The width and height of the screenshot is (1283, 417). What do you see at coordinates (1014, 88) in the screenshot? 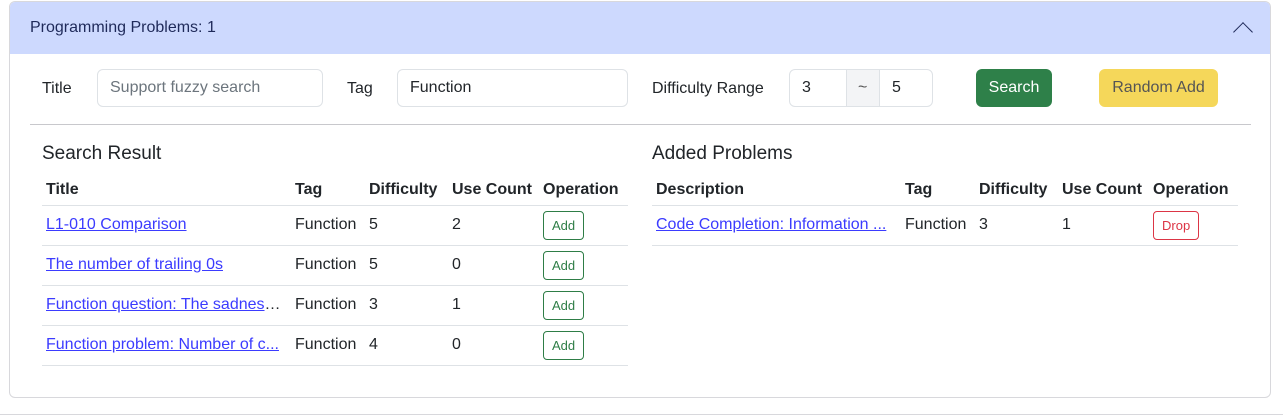
I see `search-button: Search` at bounding box center [1014, 88].